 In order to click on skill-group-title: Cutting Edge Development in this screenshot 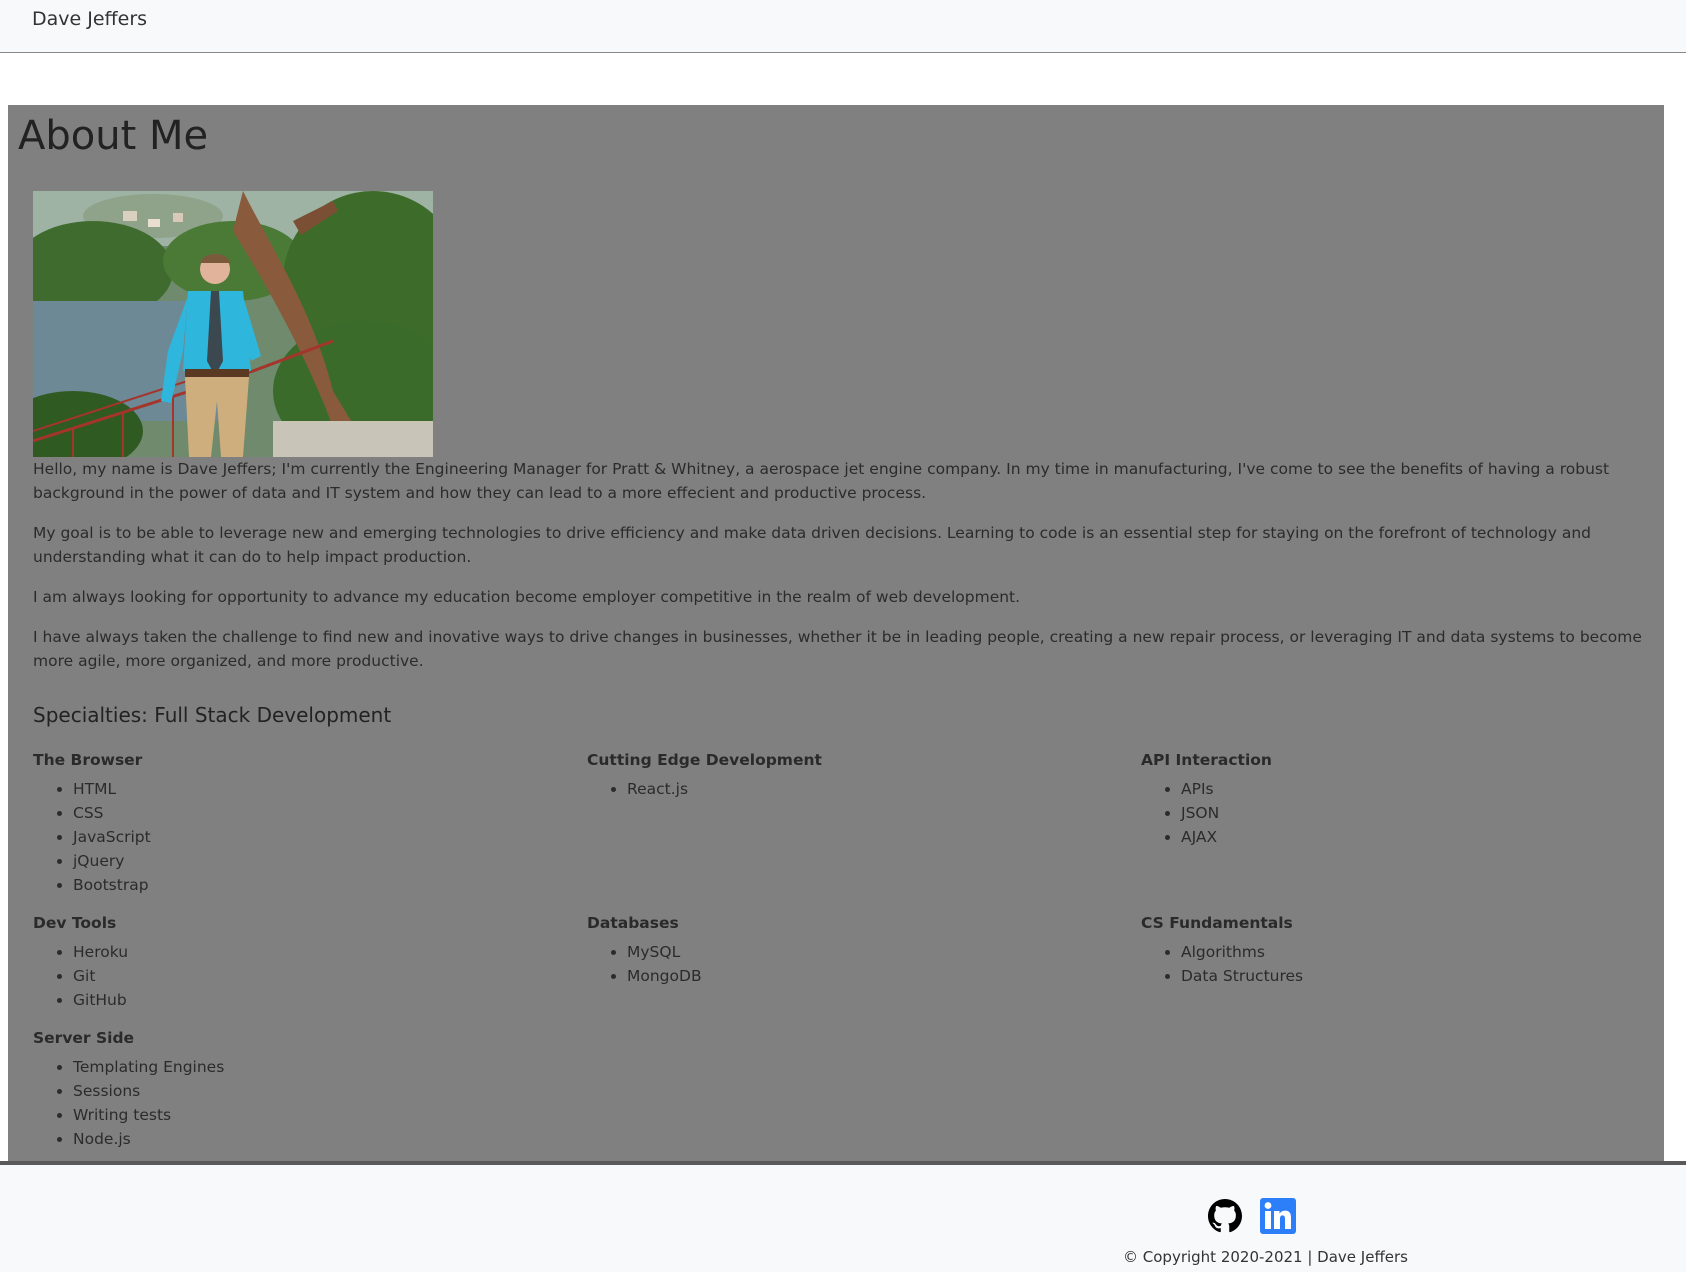, I will do `click(704, 760)`.